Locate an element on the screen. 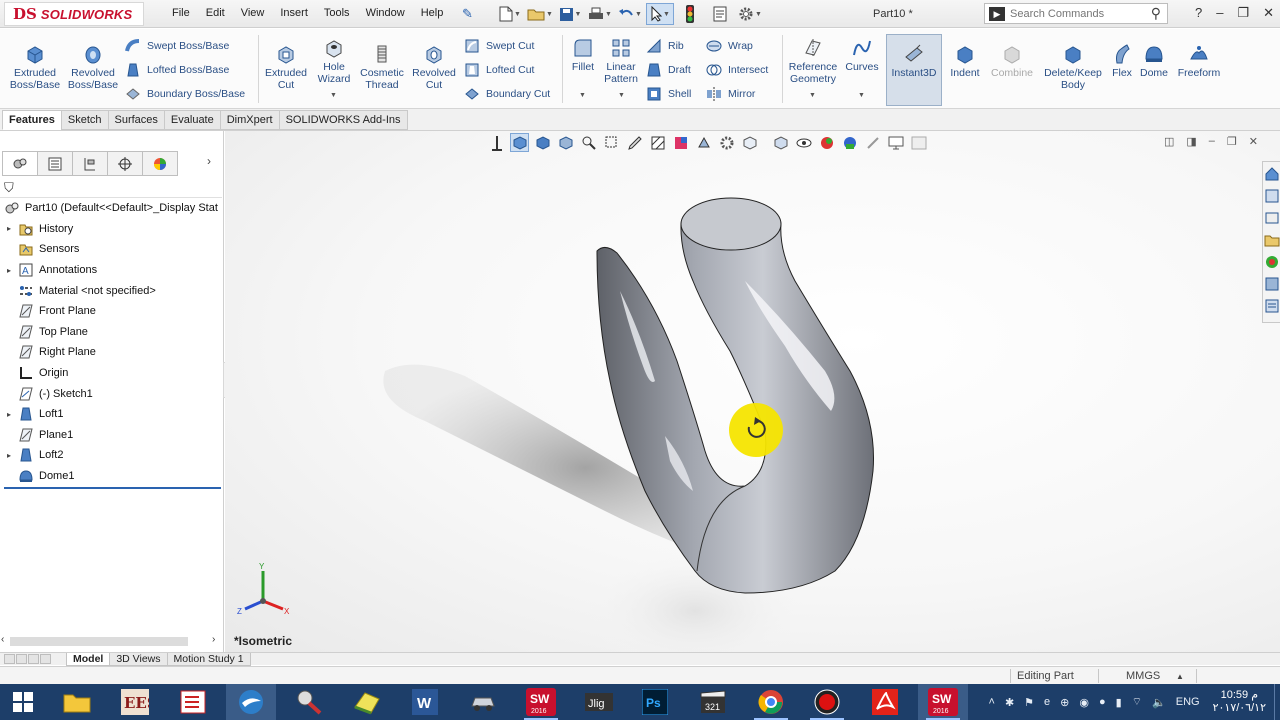 This screenshot has height=720, width=1280. swept-boss-button: Swept Boss/Base is located at coordinates (177, 46).